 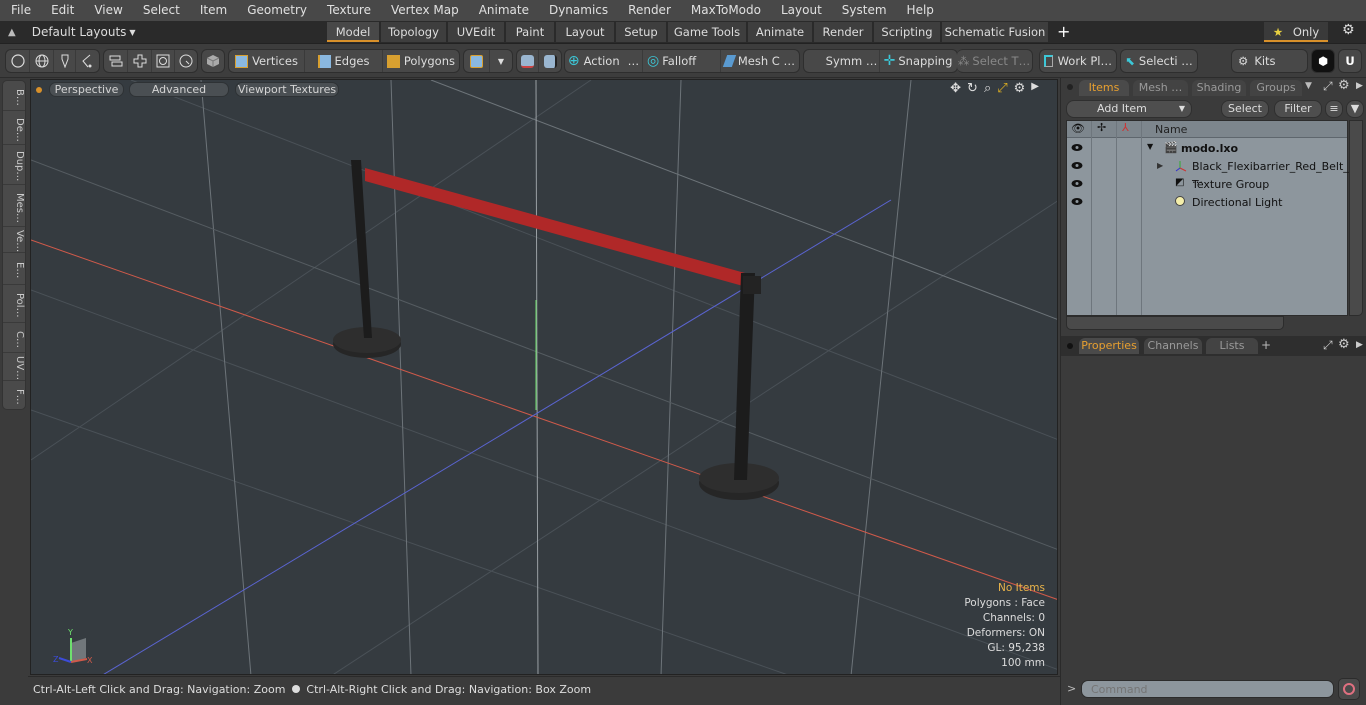 I want to click on add-tab-plus-icon: +, so click(x=1063, y=31).